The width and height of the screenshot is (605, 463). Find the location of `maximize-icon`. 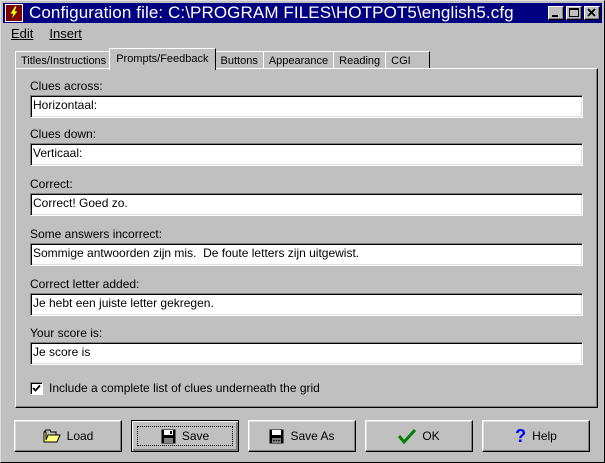

maximize-icon is located at coordinates (574, 12).